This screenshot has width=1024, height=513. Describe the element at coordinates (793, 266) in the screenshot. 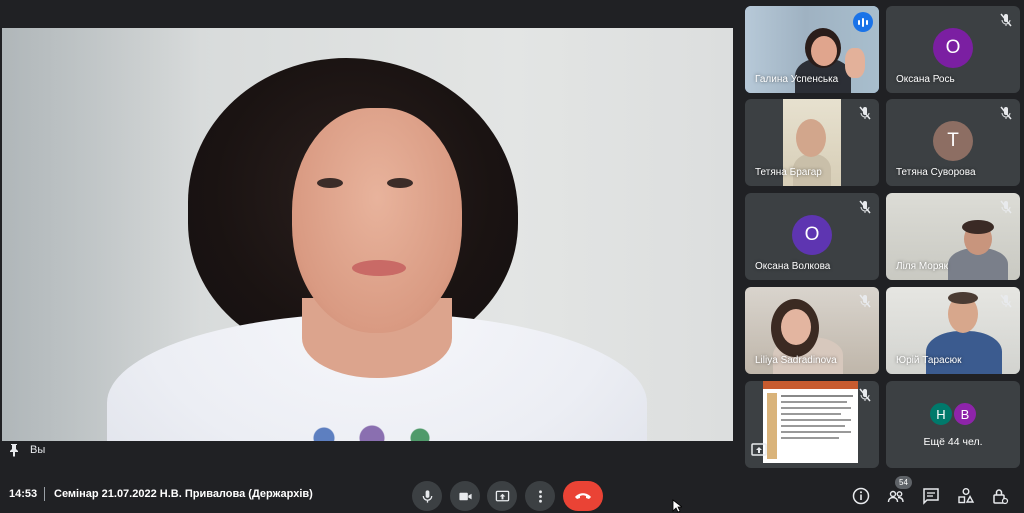

I see `participant-name: Оксана Волкова` at that location.